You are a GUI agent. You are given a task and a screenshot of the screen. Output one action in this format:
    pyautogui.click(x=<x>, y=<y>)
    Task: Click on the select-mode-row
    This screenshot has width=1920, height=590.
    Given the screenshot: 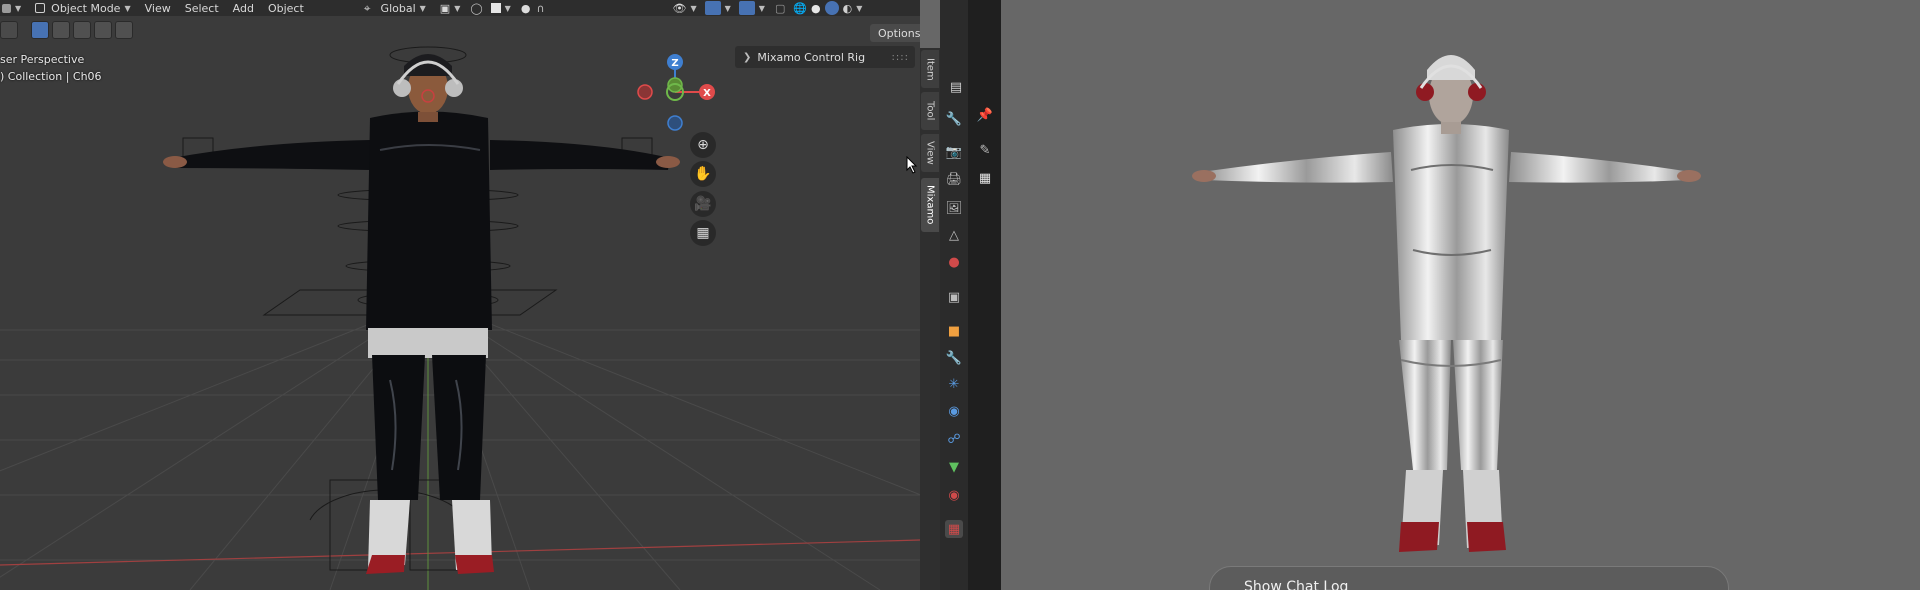 What is the action you would take?
    pyautogui.click(x=66, y=30)
    